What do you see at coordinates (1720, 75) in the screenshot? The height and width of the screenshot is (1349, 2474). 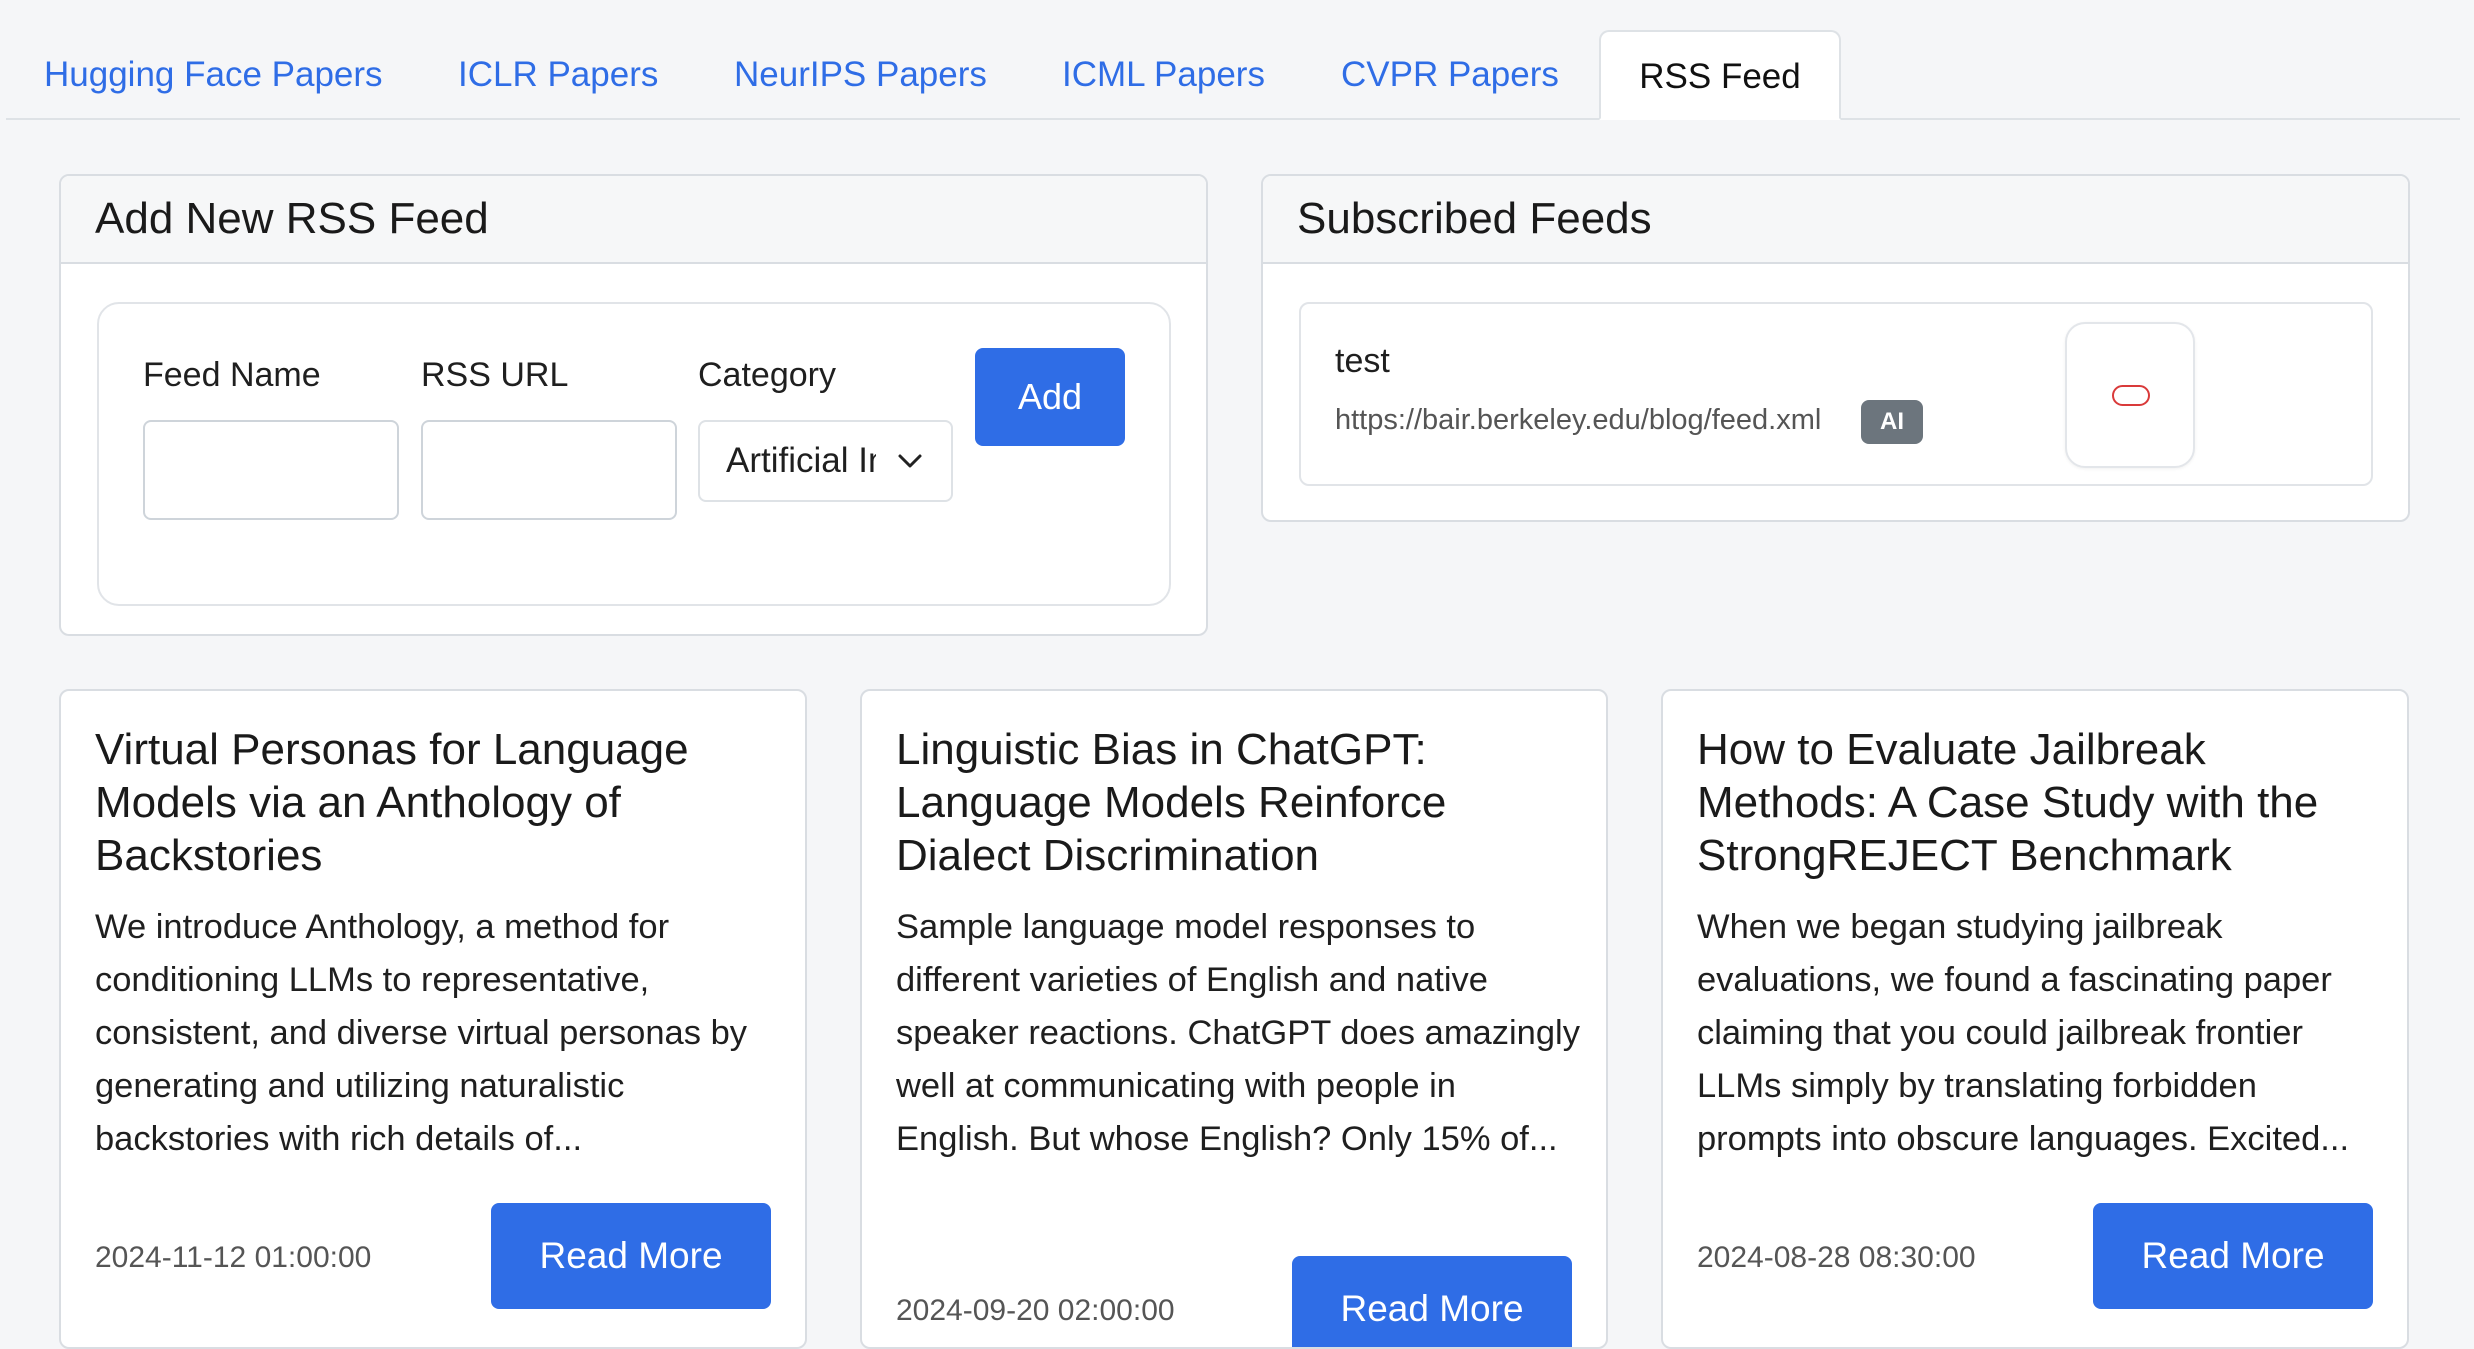 I see `tab-rss-feed: RSS Feed` at bounding box center [1720, 75].